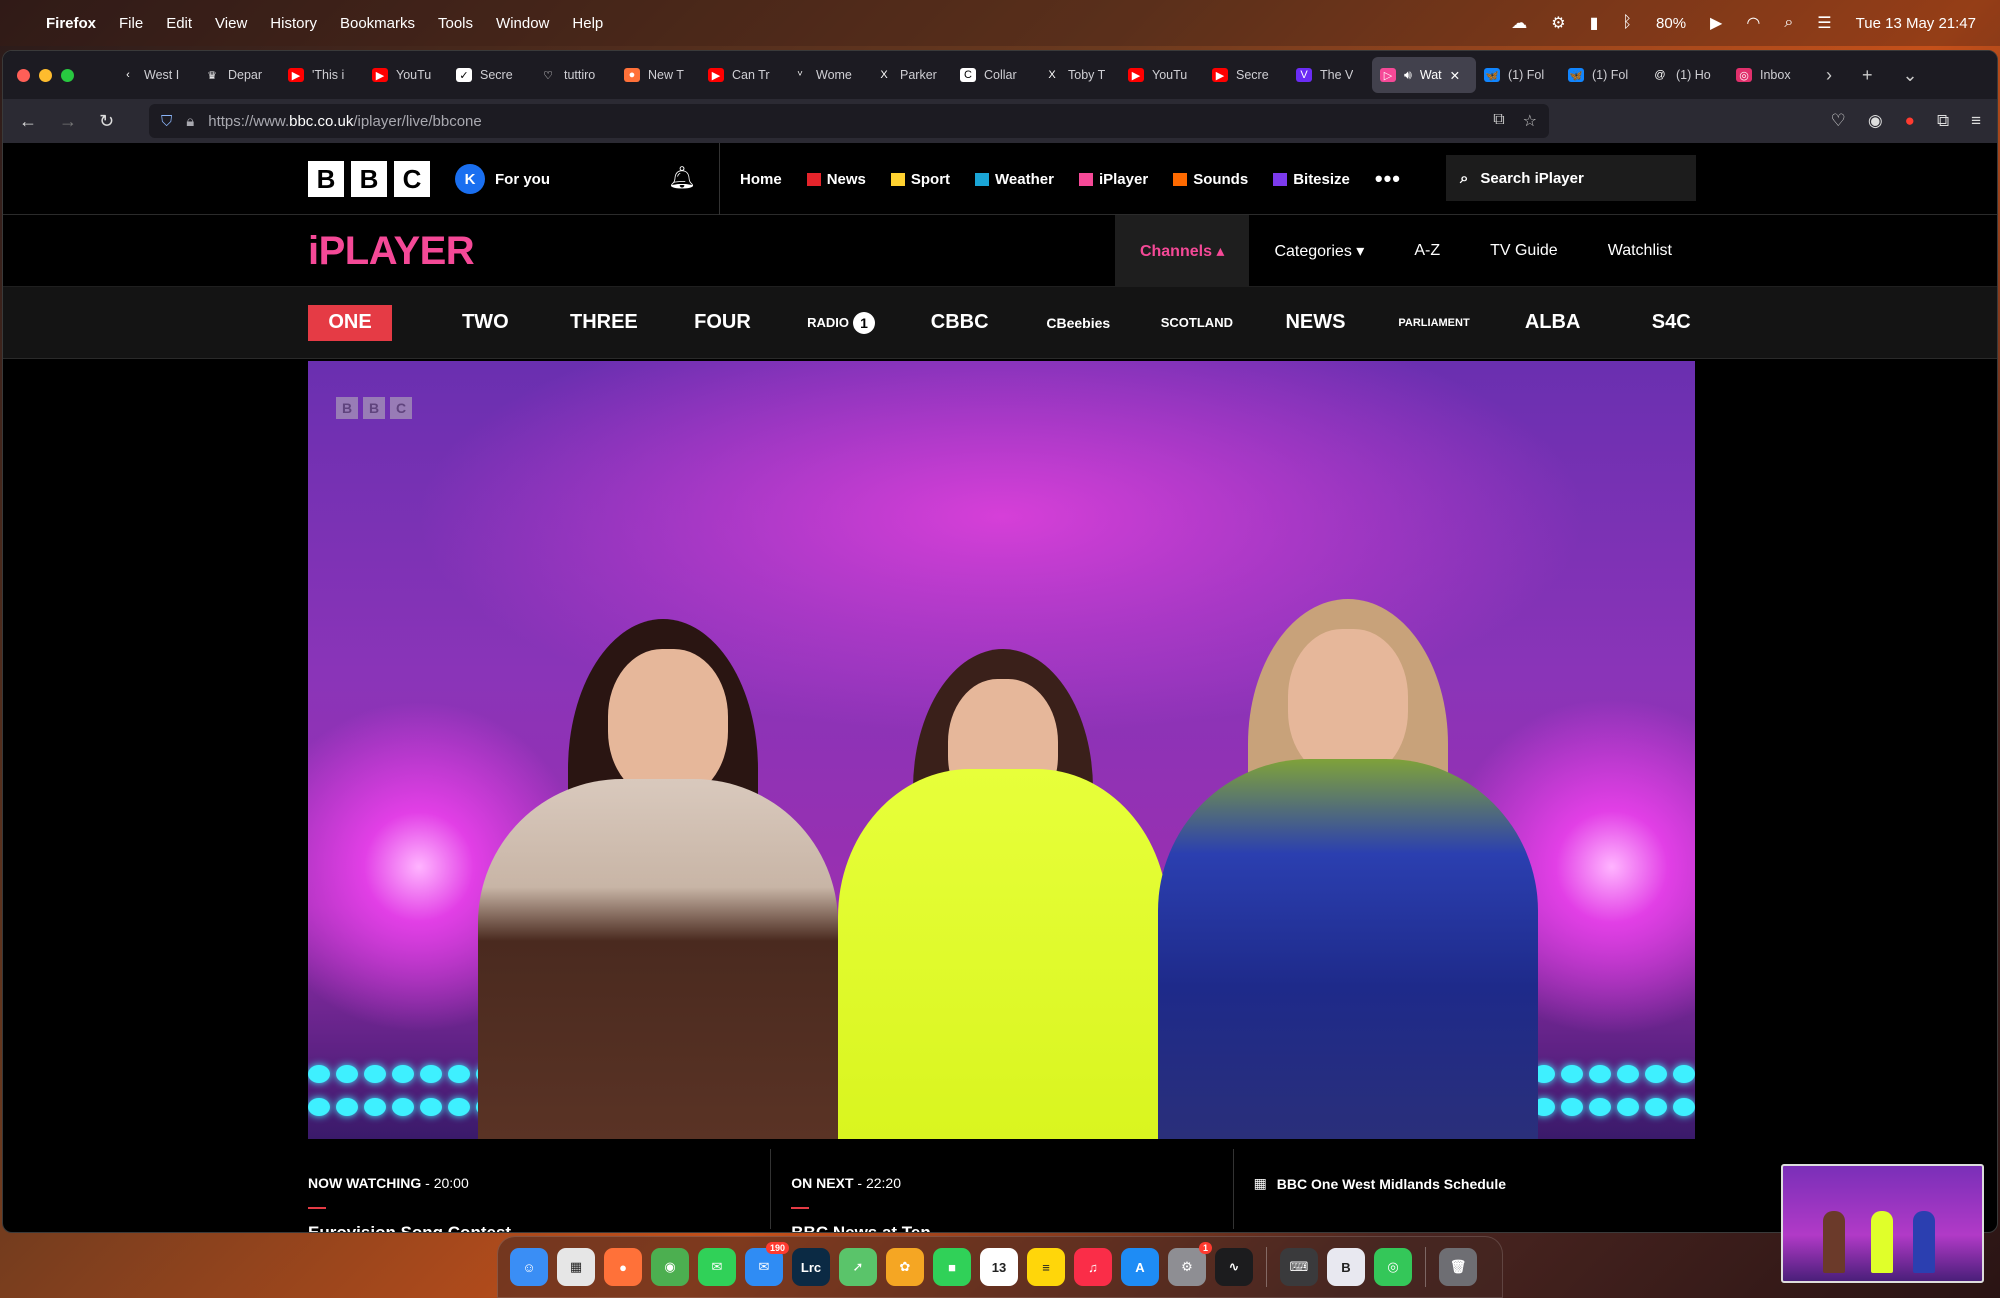 The width and height of the screenshot is (2000, 1298). I want to click on menu-view: View, so click(231, 23).